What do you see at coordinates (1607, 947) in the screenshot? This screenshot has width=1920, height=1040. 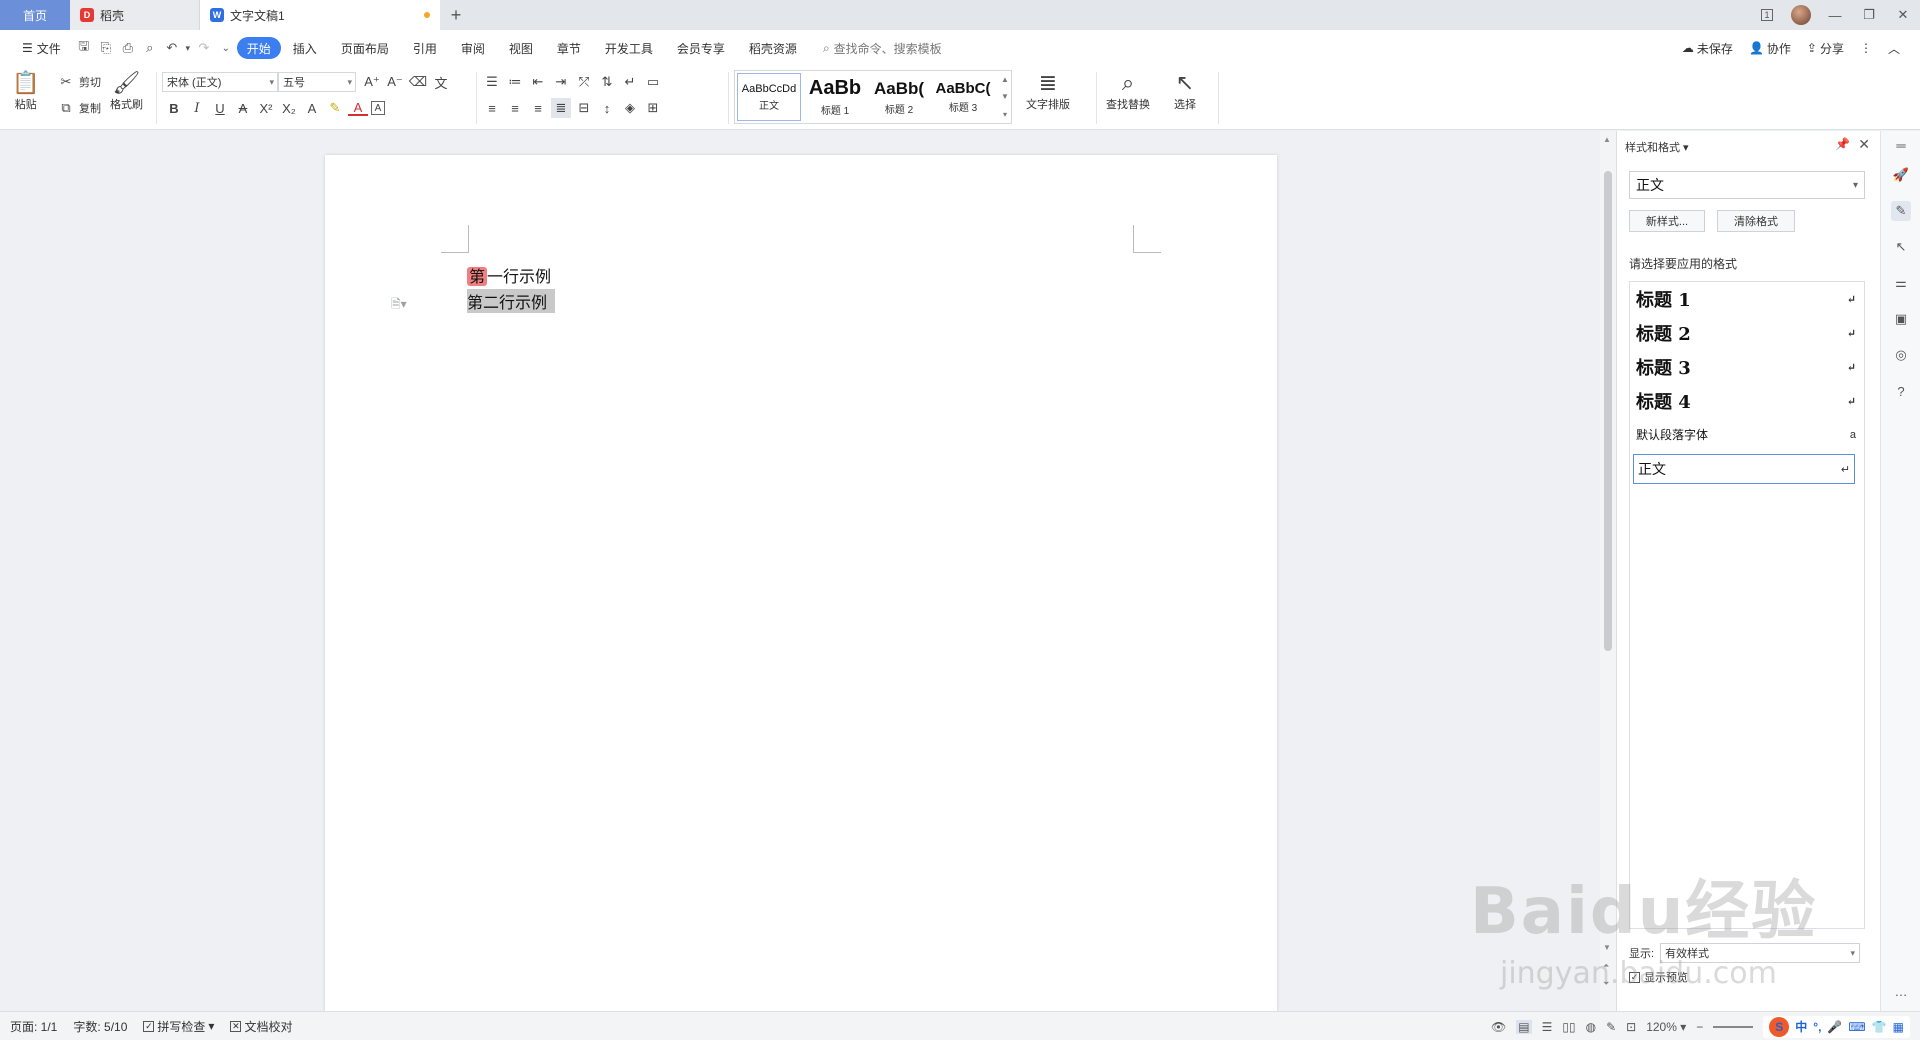 I see `scroll-down-icon: ▼` at bounding box center [1607, 947].